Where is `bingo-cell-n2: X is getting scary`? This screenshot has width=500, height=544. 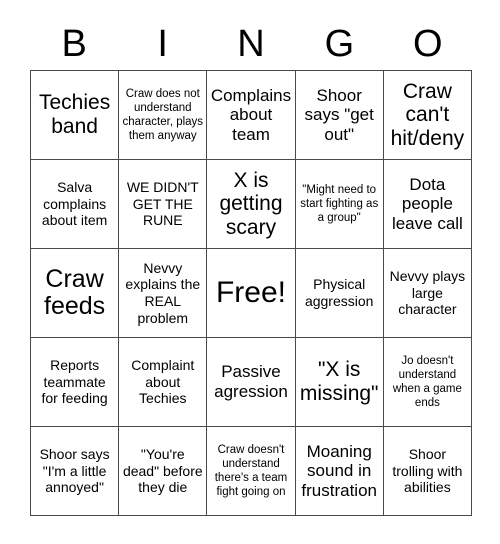
bingo-cell-n2: X is getting scary is located at coordinates (251, 204).